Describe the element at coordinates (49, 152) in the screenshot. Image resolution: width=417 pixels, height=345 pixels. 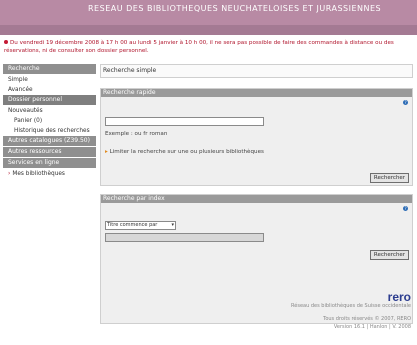
I see `sidebar-section-autres-ressources: Autres ressources` at that location.